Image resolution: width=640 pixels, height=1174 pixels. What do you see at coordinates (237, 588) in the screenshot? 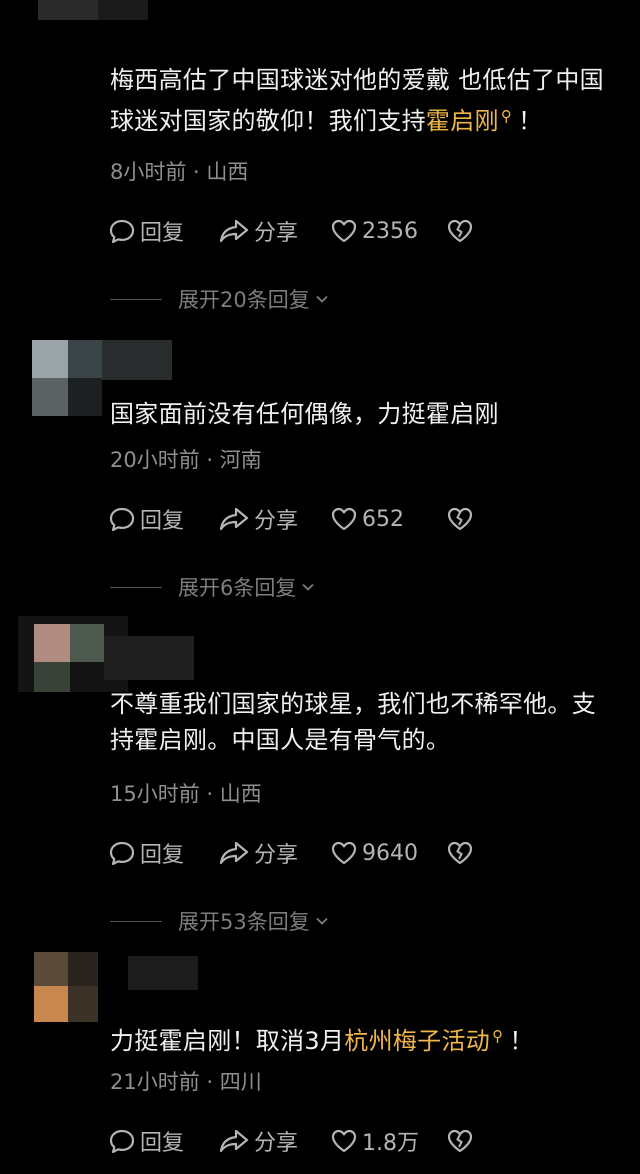
I see `expand-replies-label: 展开6条回复` at bounding box center [237, 588].